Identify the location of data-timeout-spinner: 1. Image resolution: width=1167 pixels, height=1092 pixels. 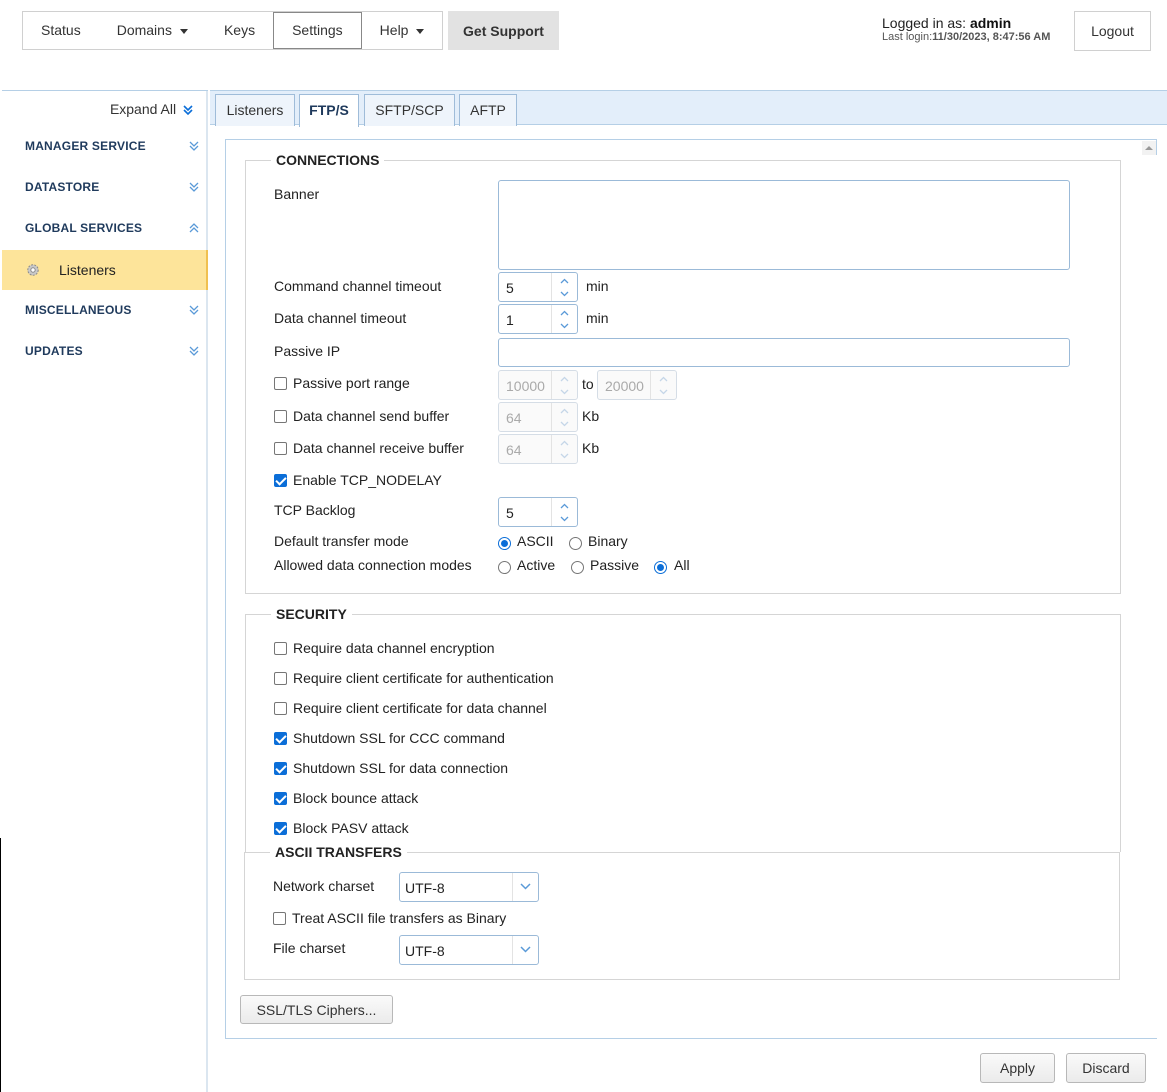
(538, 319).